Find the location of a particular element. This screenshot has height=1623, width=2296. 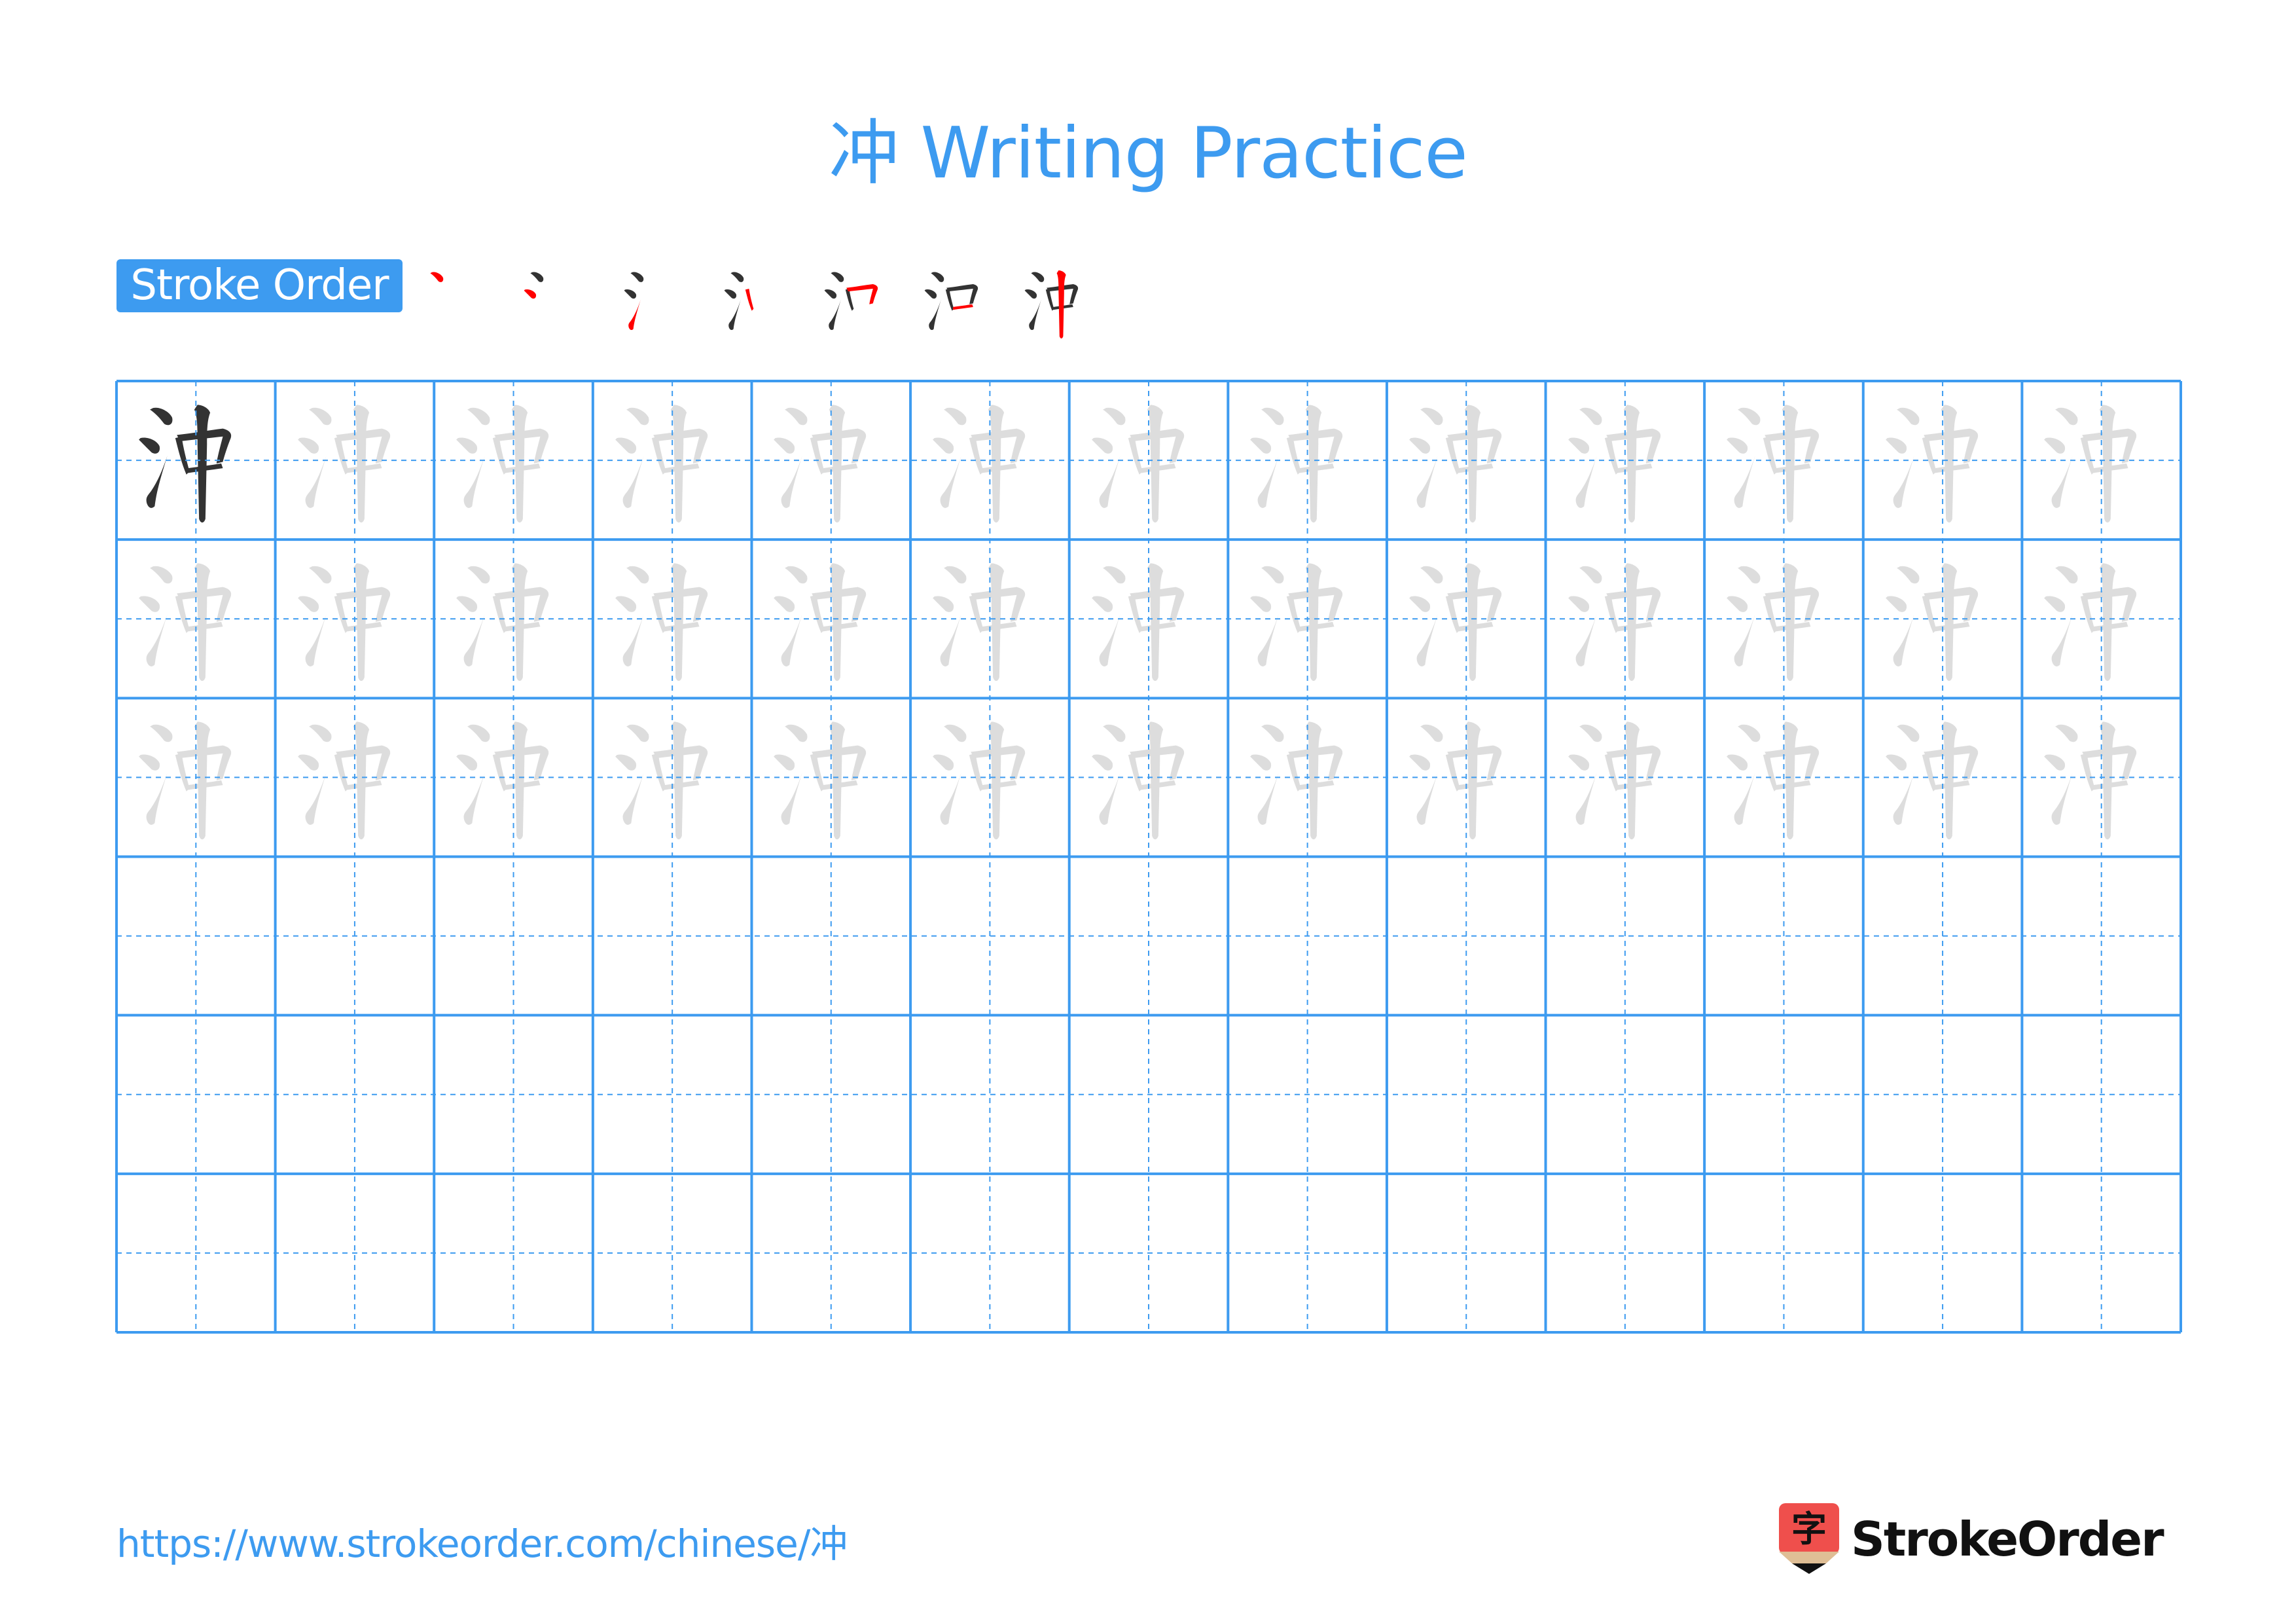

page-title: 冲 Writing Practice is located at coordinates (1148, 153).